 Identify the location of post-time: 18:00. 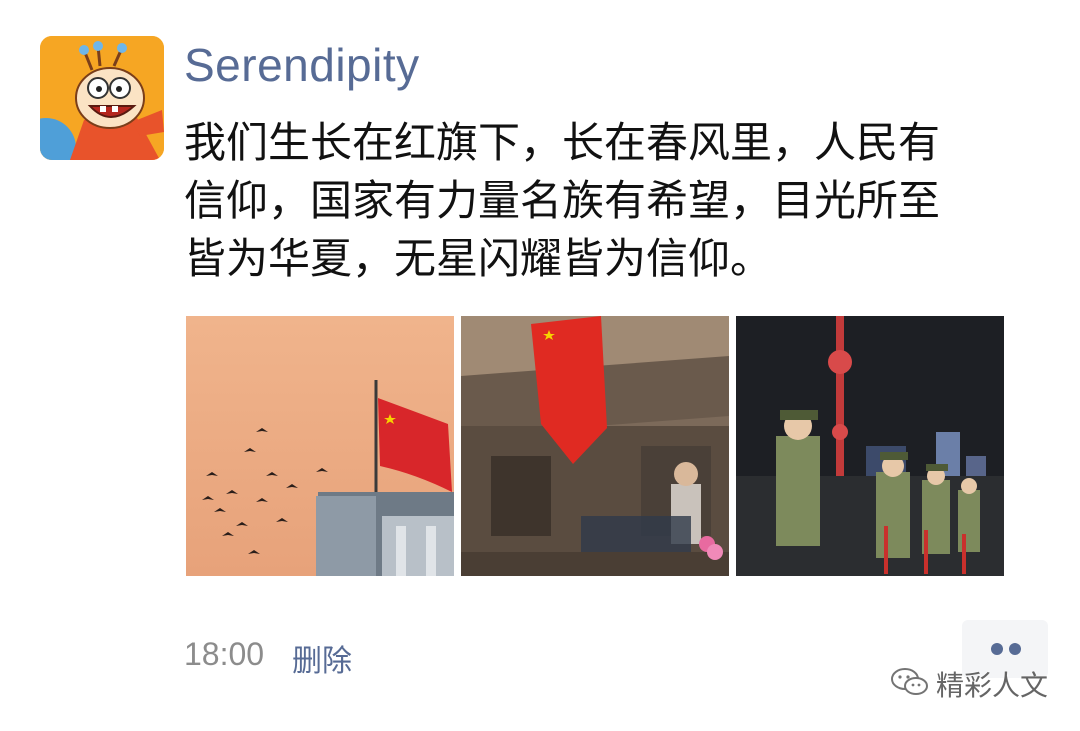
(224, 654).